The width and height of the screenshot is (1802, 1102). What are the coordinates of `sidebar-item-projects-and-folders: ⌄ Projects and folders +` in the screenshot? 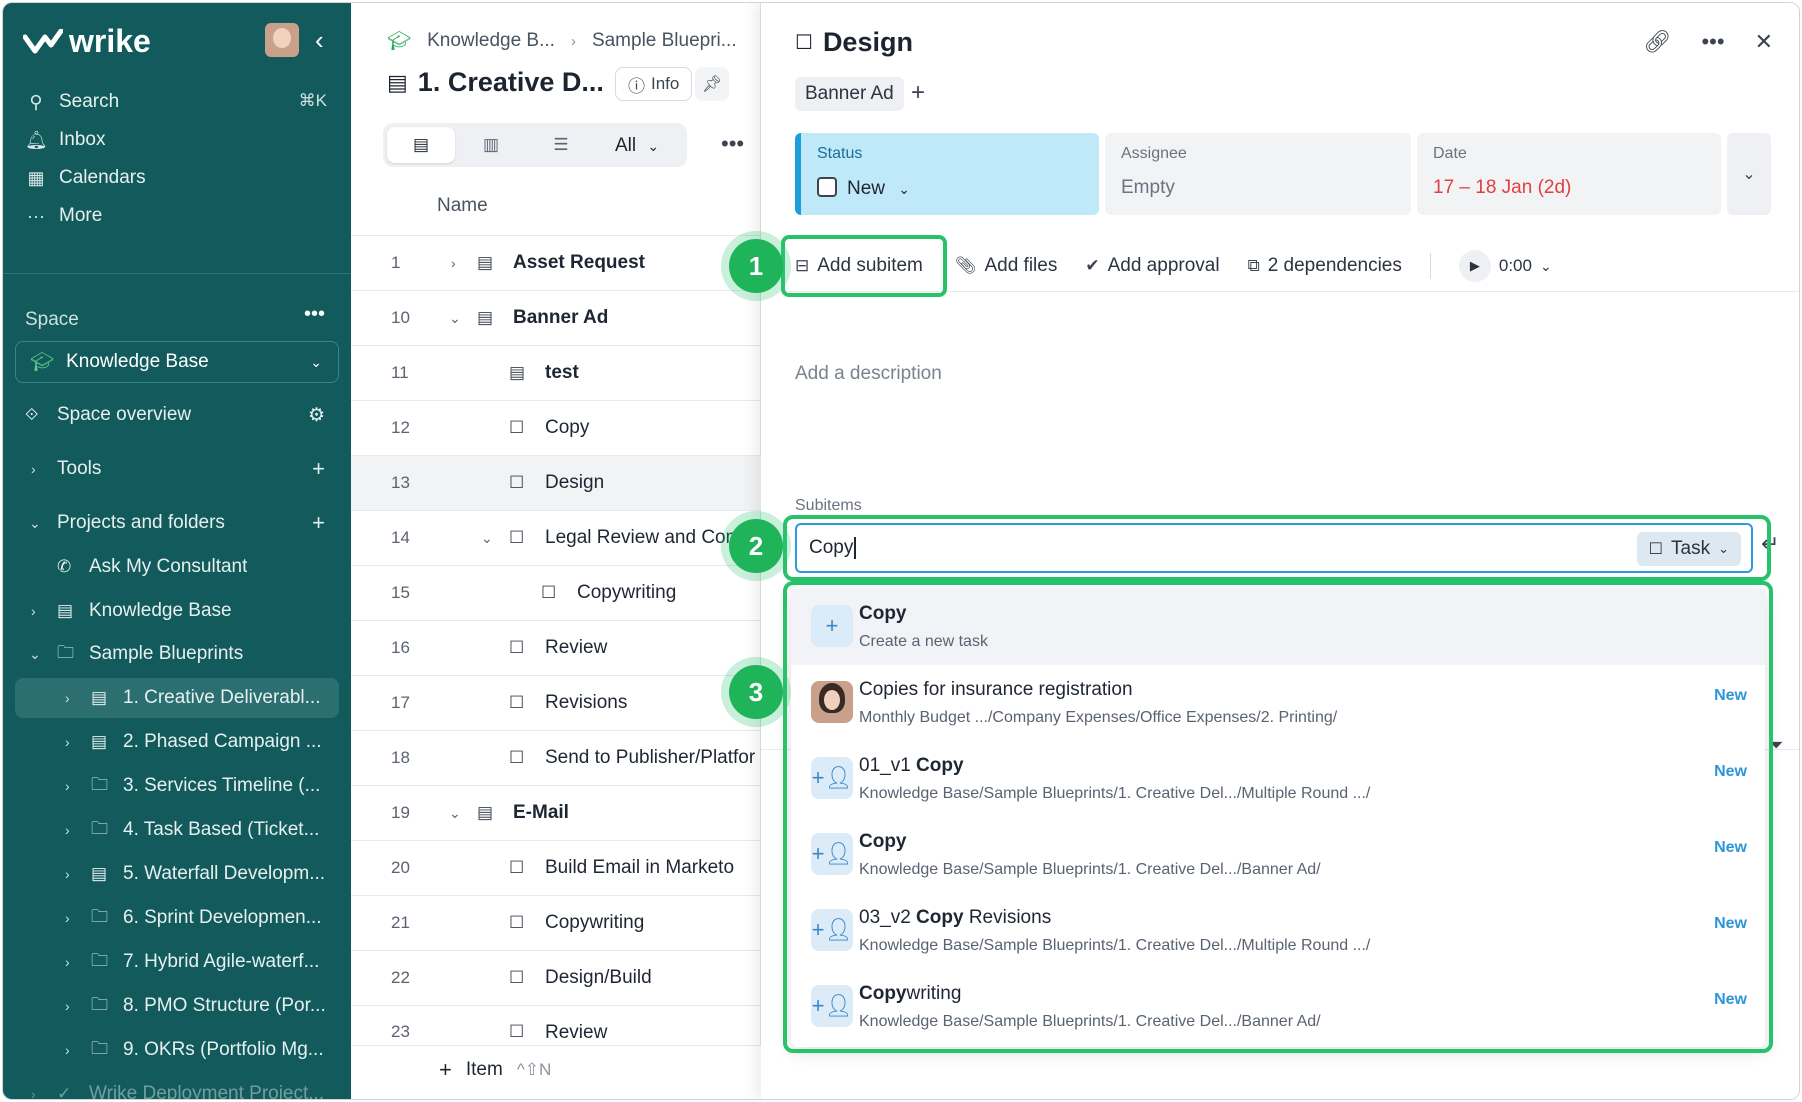 It's located at (177, 523).